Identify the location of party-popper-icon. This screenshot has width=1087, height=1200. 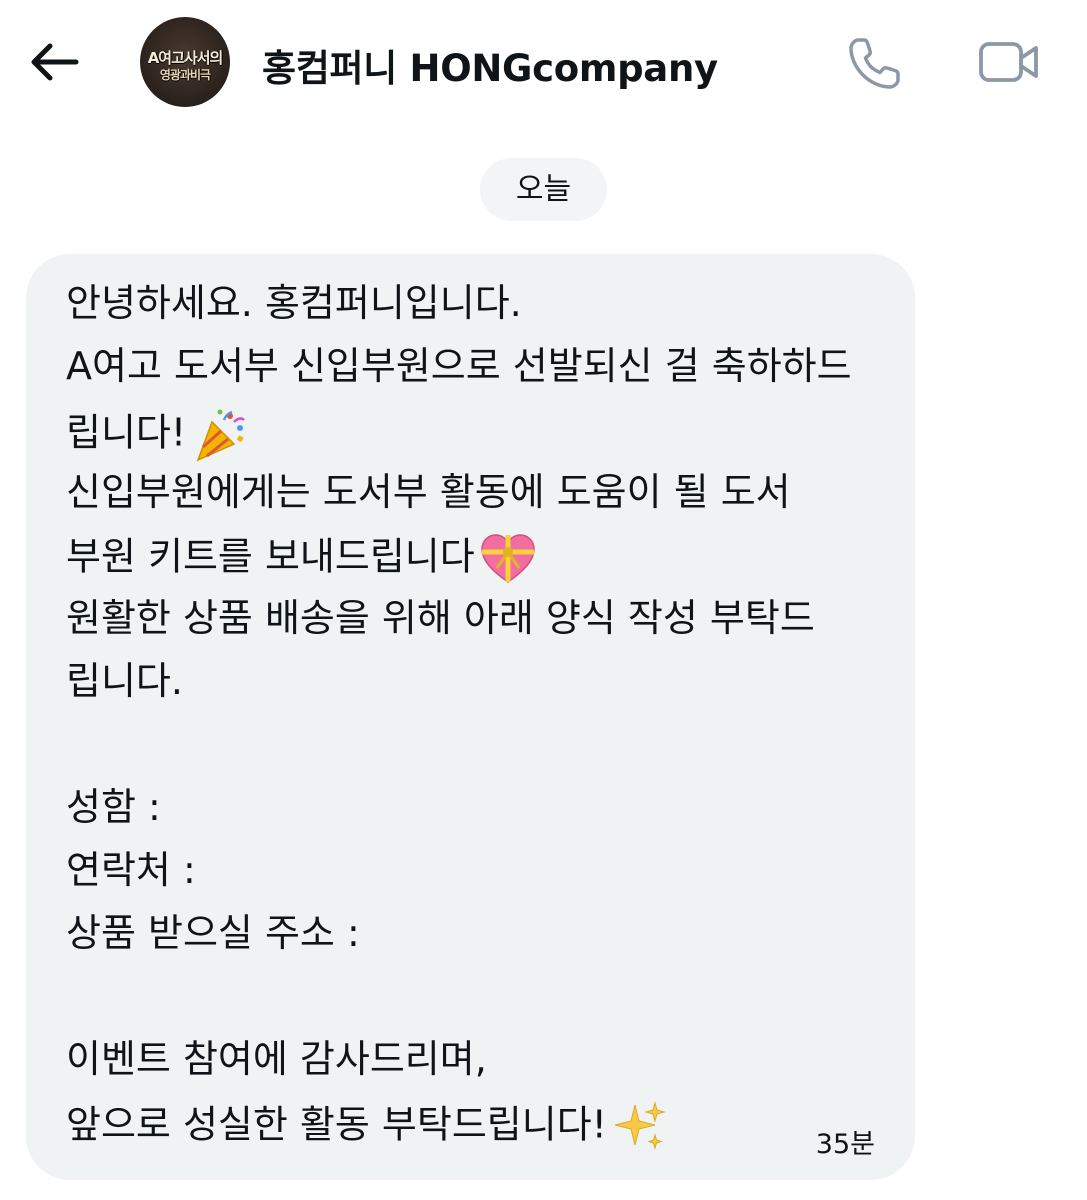
(221, 435).